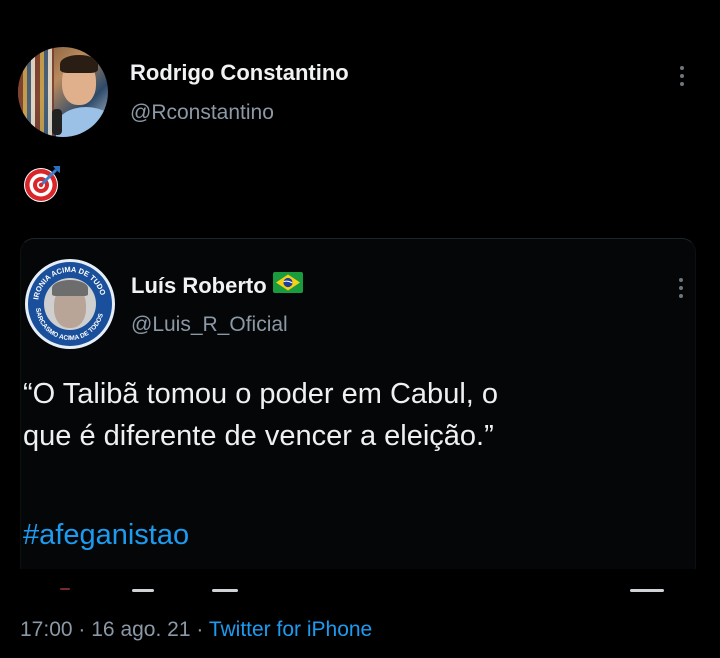 This screenshot has height=658, width=720. Describe the element at coordinates (258, 436) in the screenshot. I see `quoted-text-line-2: que é diferente de vencer a eleição.”` at that location.